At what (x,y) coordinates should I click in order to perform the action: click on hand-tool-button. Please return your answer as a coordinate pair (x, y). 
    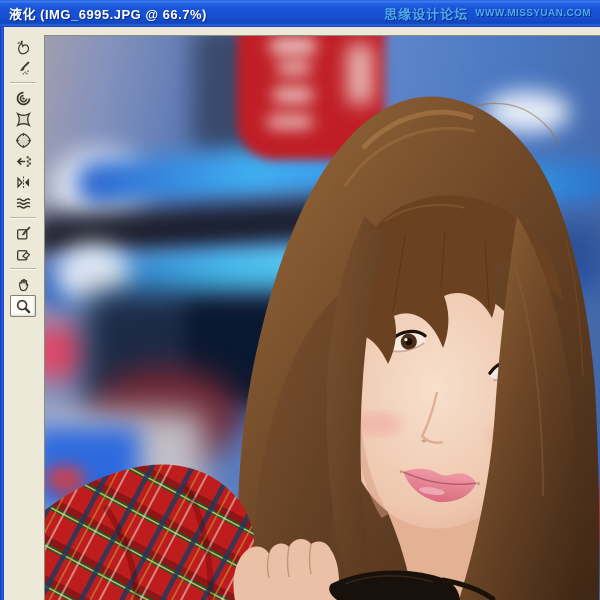
    Looking at the image, I should click on (23, 284).